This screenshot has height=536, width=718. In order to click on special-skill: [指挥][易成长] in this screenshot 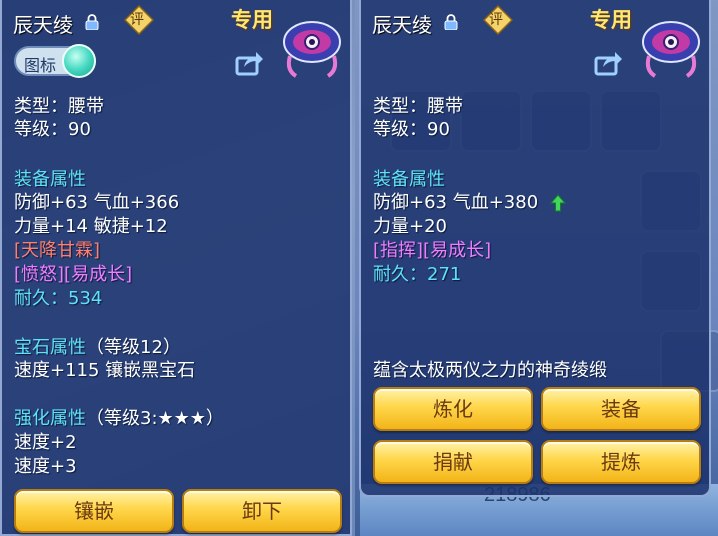, I will do `click(432, 250)`.